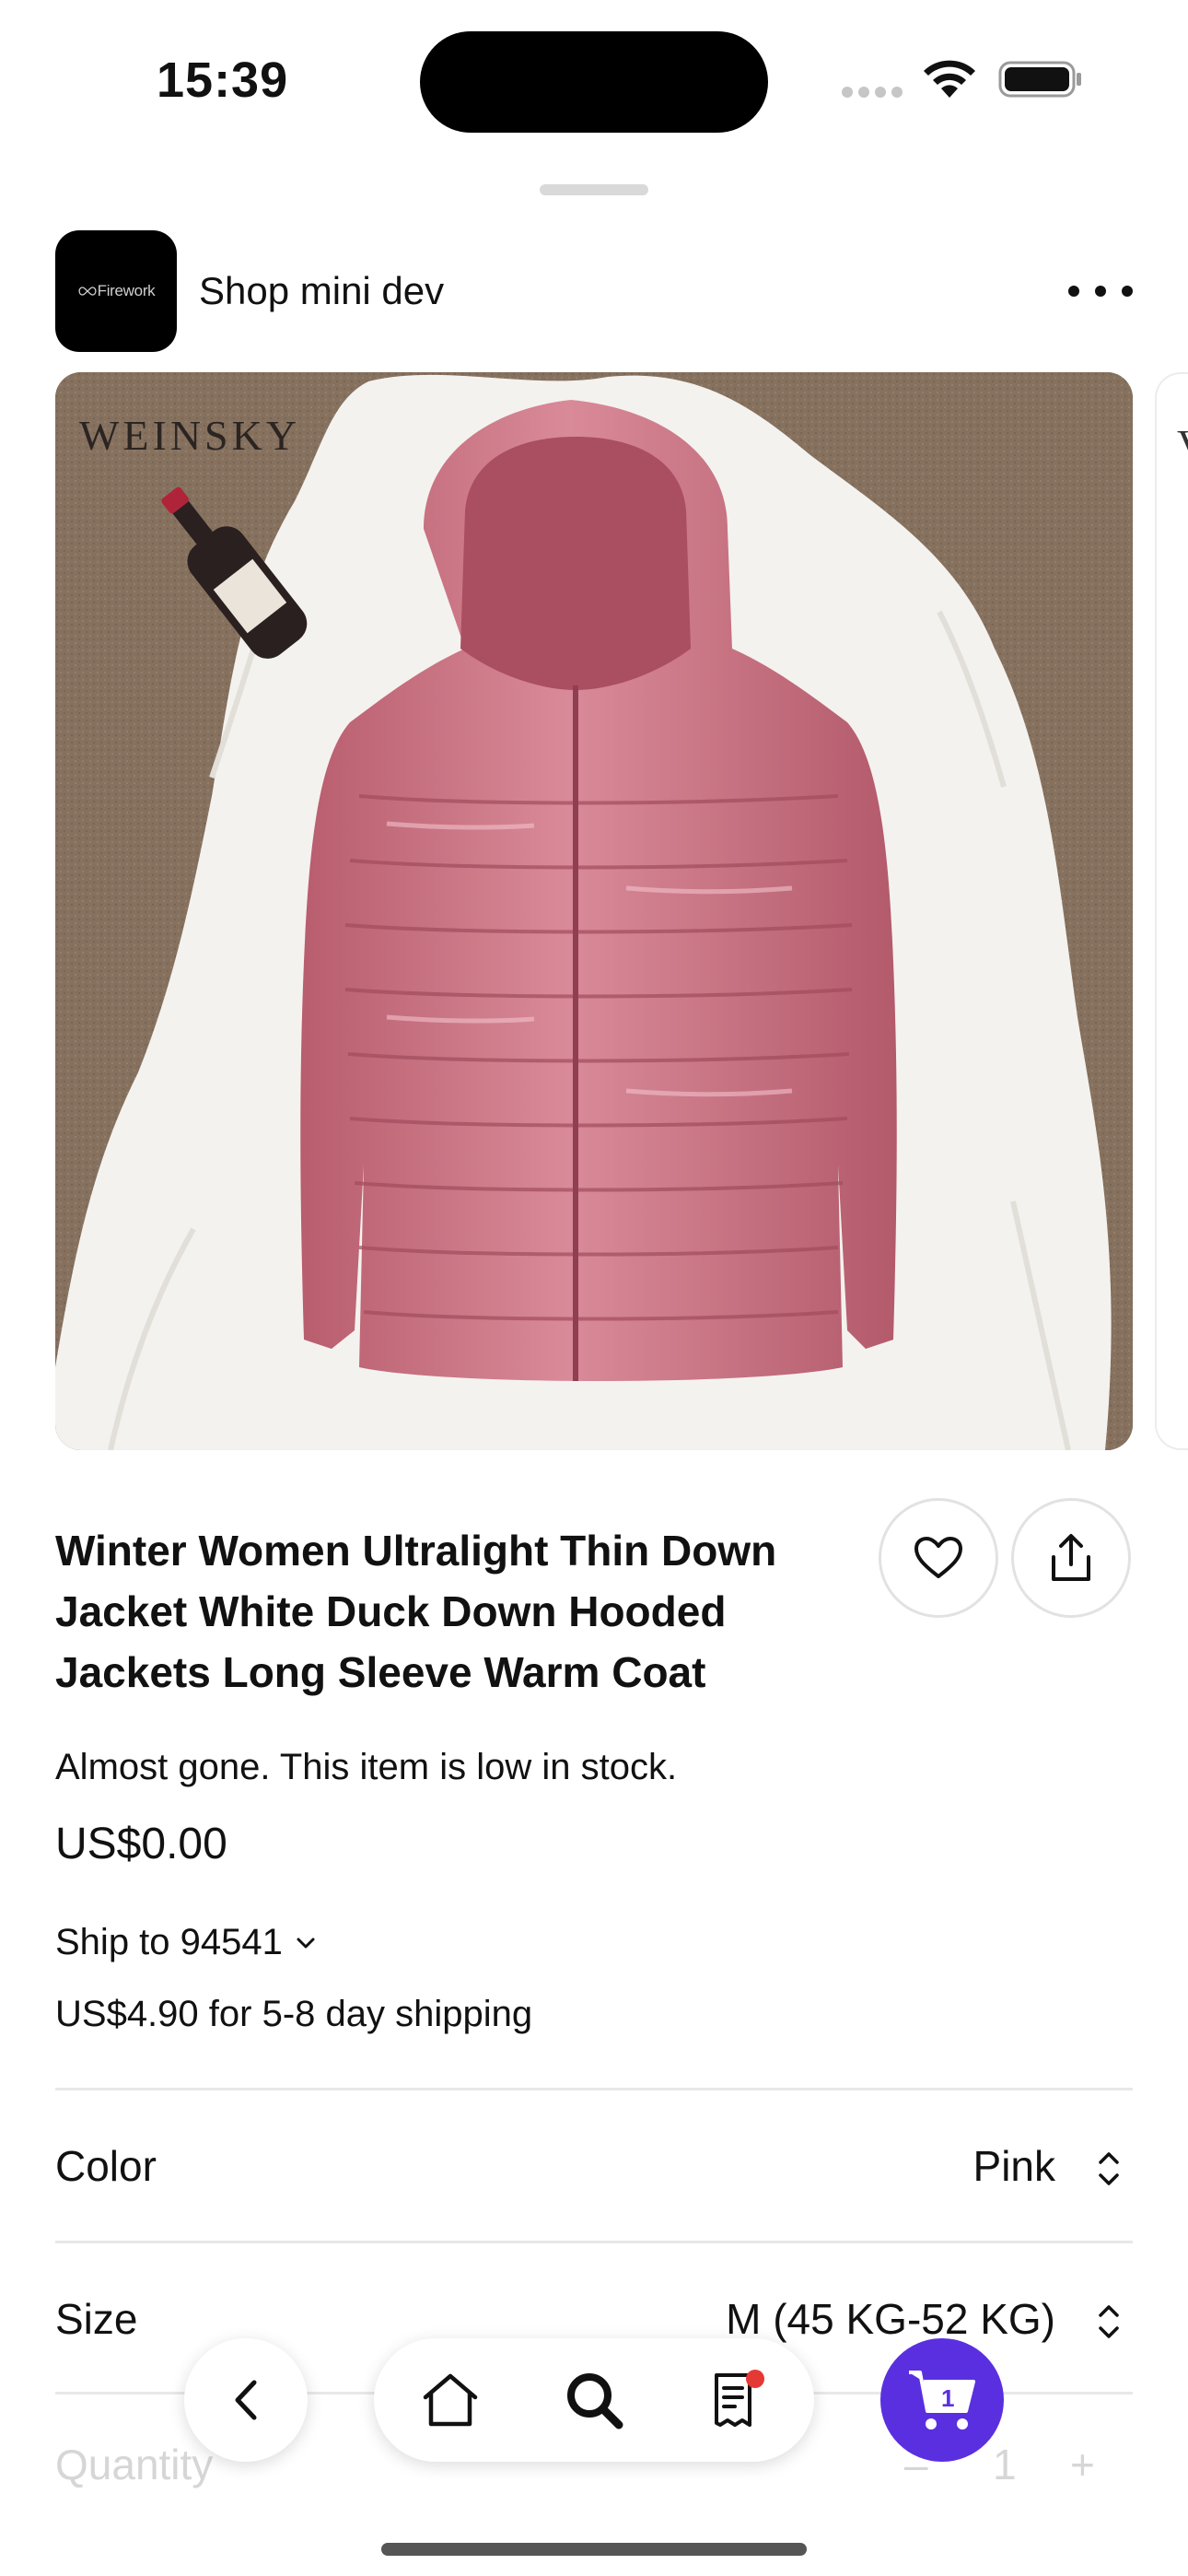 The width and height of the screenshot is (1188, 2576). What do you see at coordinates (948, 2398) in the screenshot?
I see `cart-count-badge: 1` at bounding box center [948, 2398].